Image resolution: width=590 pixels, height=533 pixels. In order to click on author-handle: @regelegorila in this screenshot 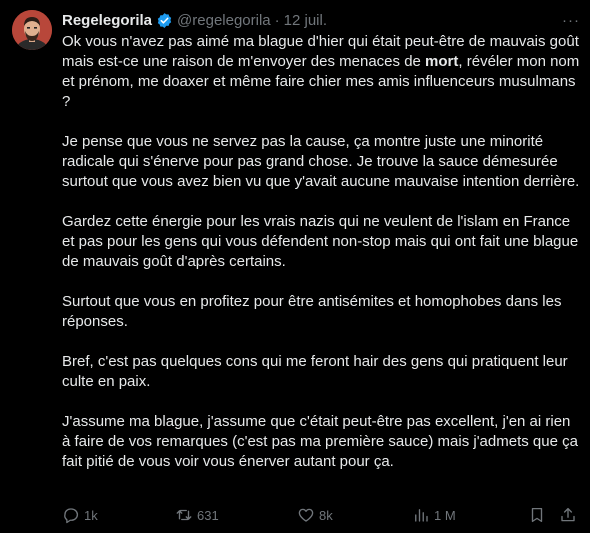, I will do `click(224, 20)`.